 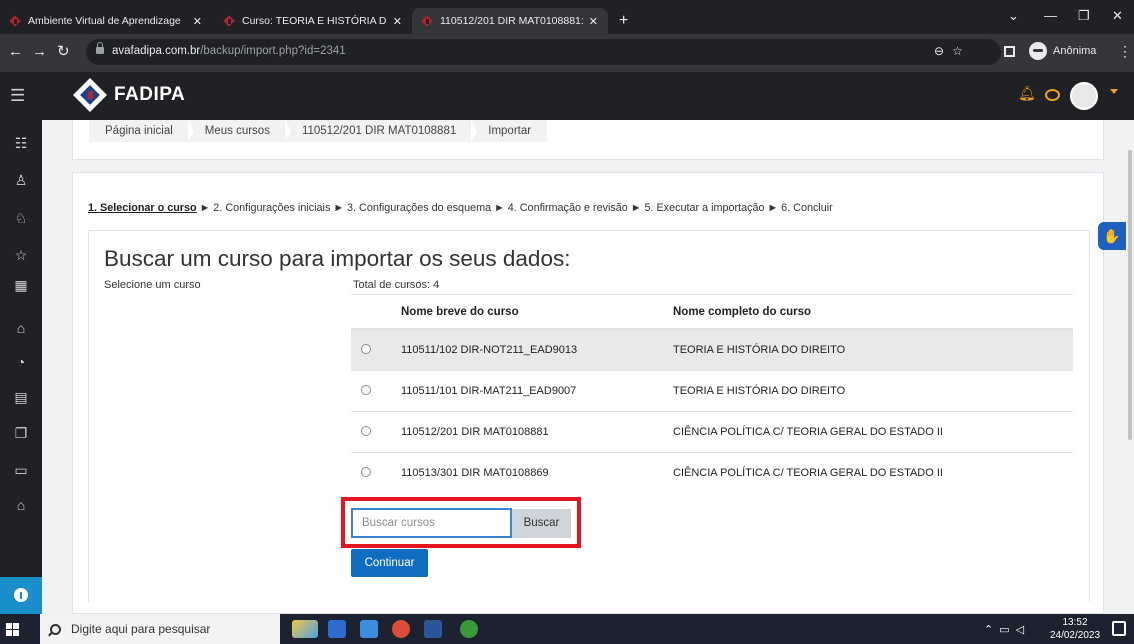 I want to click on breadcrumb-my-courses: Meus cursos, so click(x=240, y=131).